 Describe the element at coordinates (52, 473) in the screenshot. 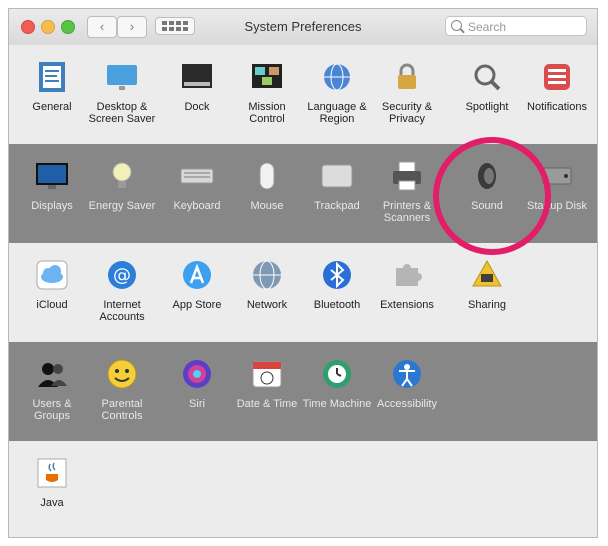

I see `java-icon` at that location.